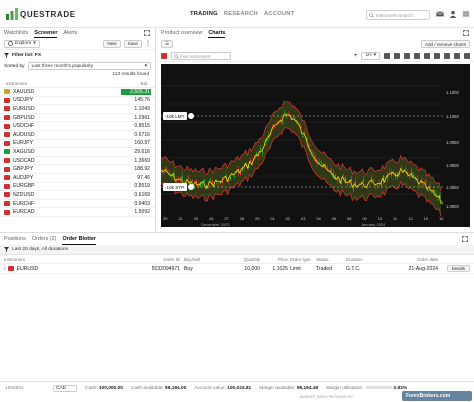 This screenshot has width=474, height=402. Describe the element at coordinates (206, 259) in the screenshot. I see `col-buy-sell: Buy/Sell` at that location.